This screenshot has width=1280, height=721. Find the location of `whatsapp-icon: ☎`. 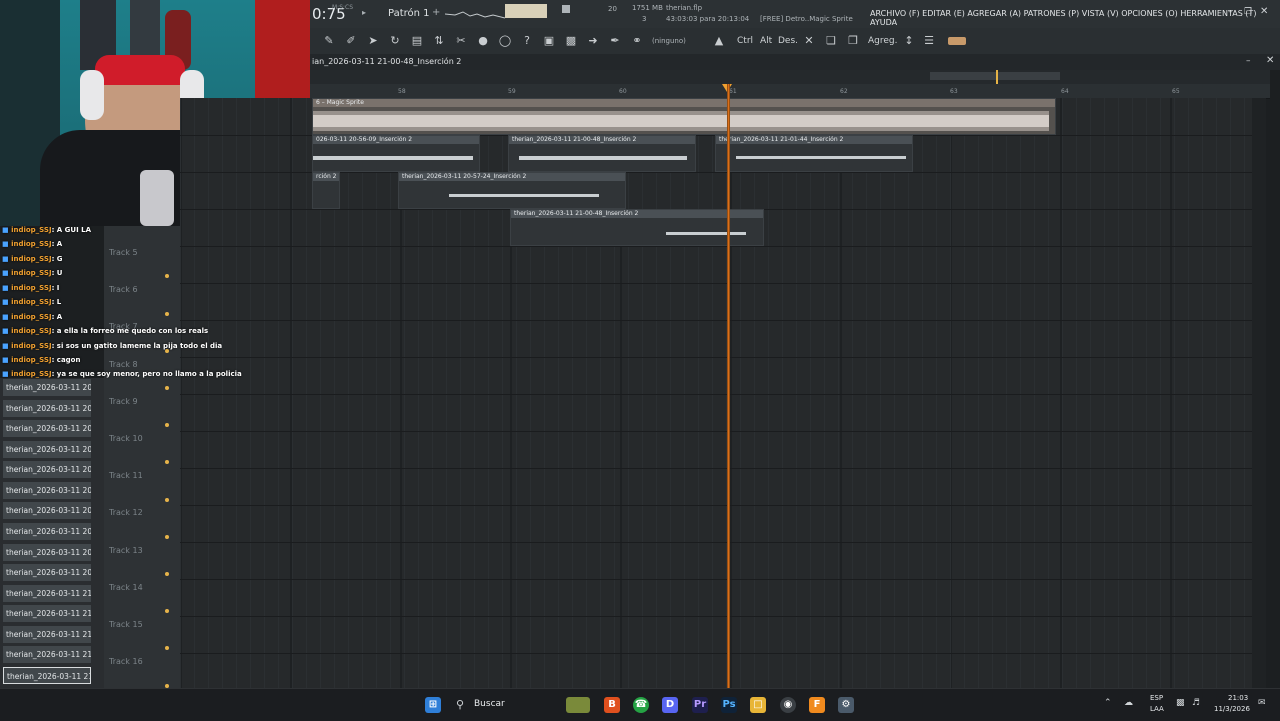

whatsapp-icon: ☎ is located at coordinates (641, 705).